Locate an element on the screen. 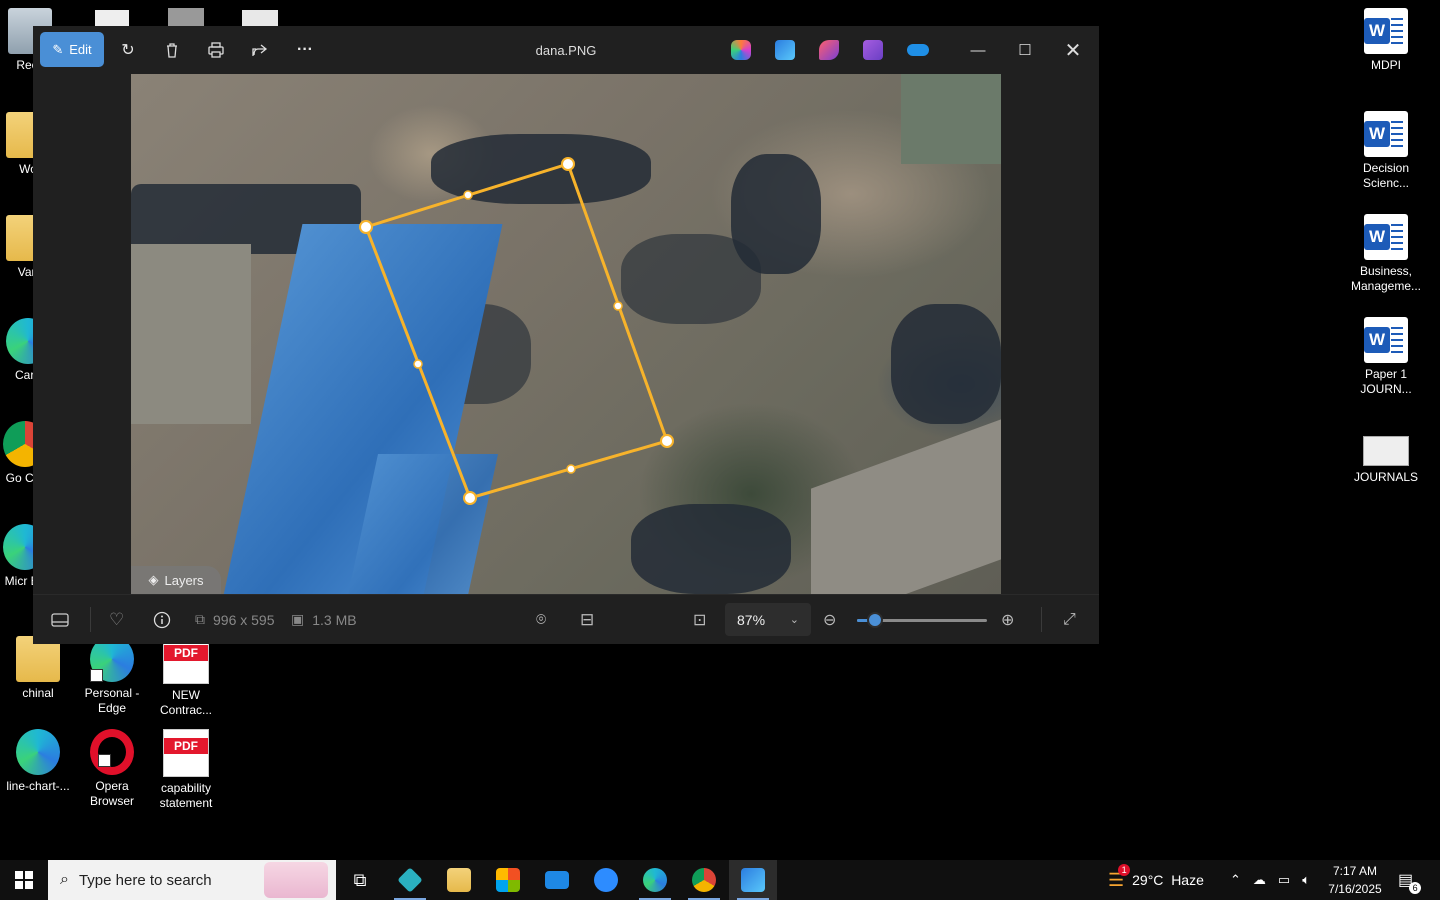 The width and height of the screenshot is (1440, 900). filmstrip-button is located at coordinates (60, 619).